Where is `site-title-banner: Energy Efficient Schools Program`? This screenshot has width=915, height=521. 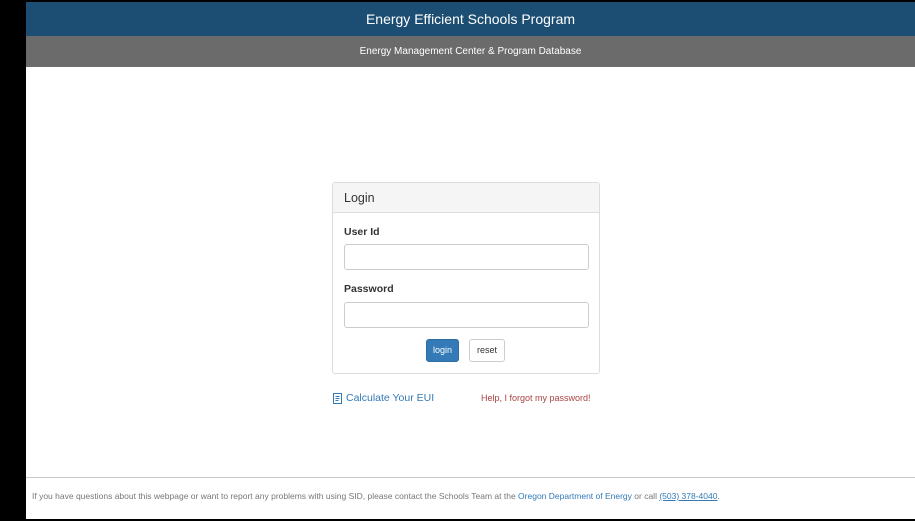 site-title-banner: Energy Efficient Schools Program is located at coordinates (470, 19).